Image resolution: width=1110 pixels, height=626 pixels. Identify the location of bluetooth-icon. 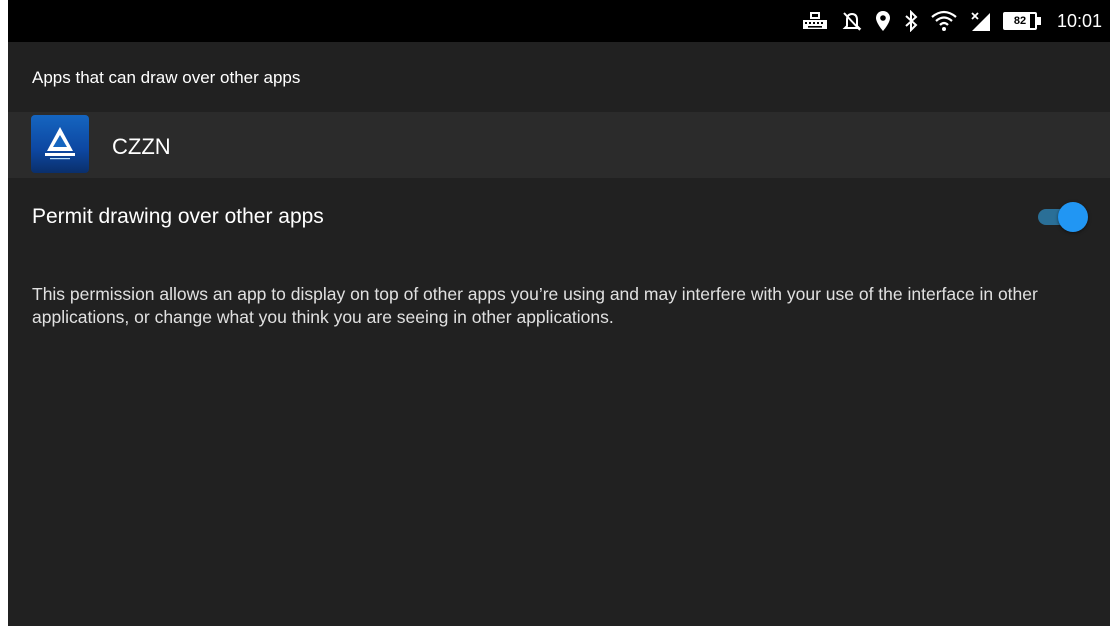
(911, 21).